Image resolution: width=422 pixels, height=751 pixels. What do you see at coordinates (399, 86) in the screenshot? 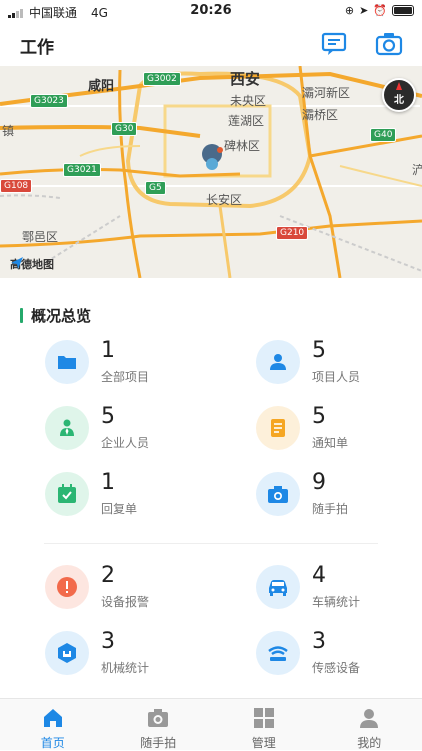
I see `compass-needle-icon` at bounding box center [399, 86].